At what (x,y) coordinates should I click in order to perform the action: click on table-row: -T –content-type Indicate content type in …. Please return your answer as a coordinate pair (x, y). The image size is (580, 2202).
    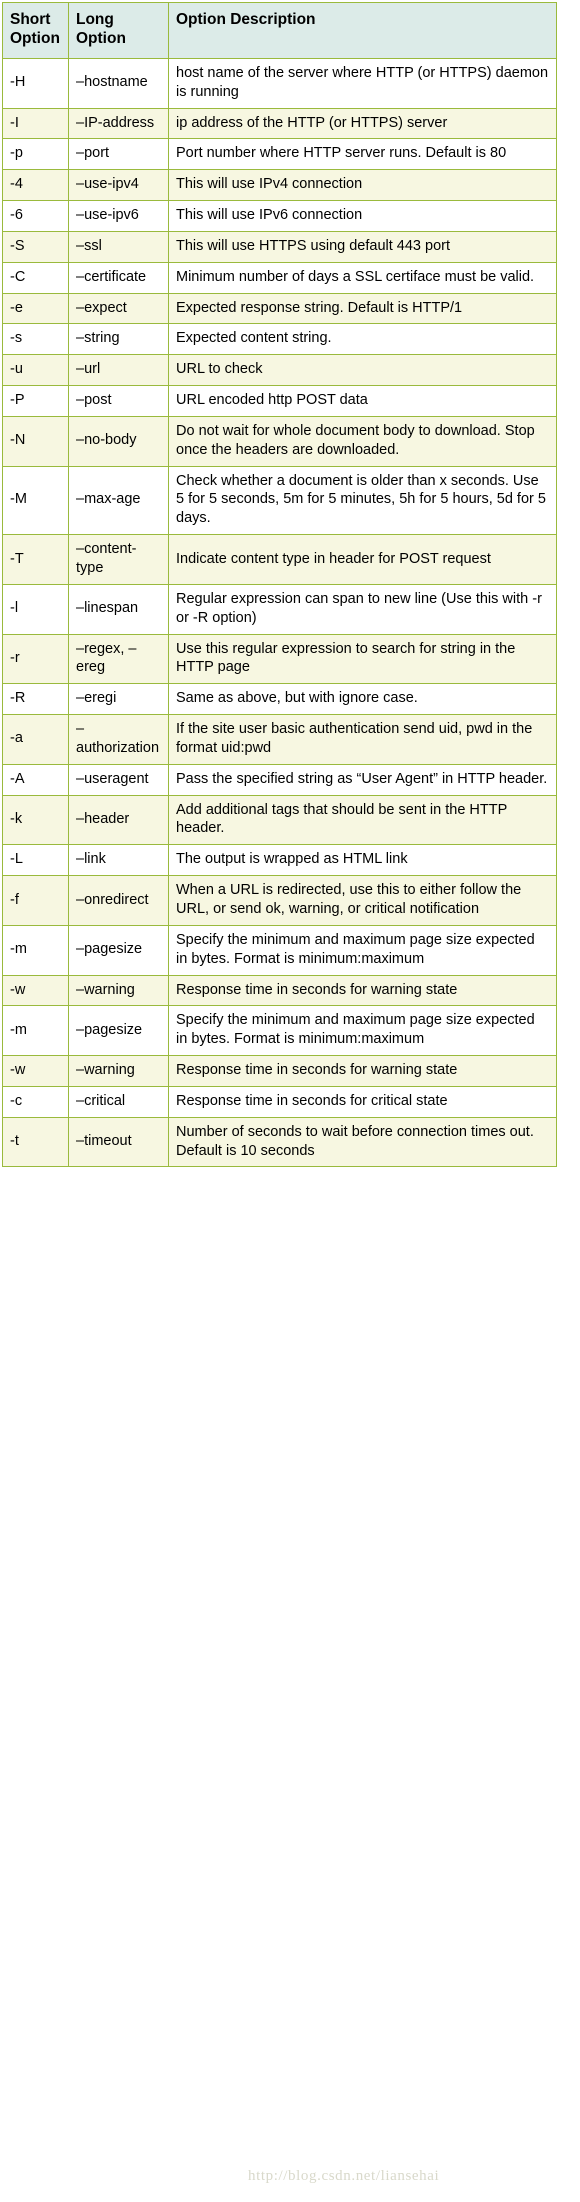
    Looking at the image, I should click on (279, 559).